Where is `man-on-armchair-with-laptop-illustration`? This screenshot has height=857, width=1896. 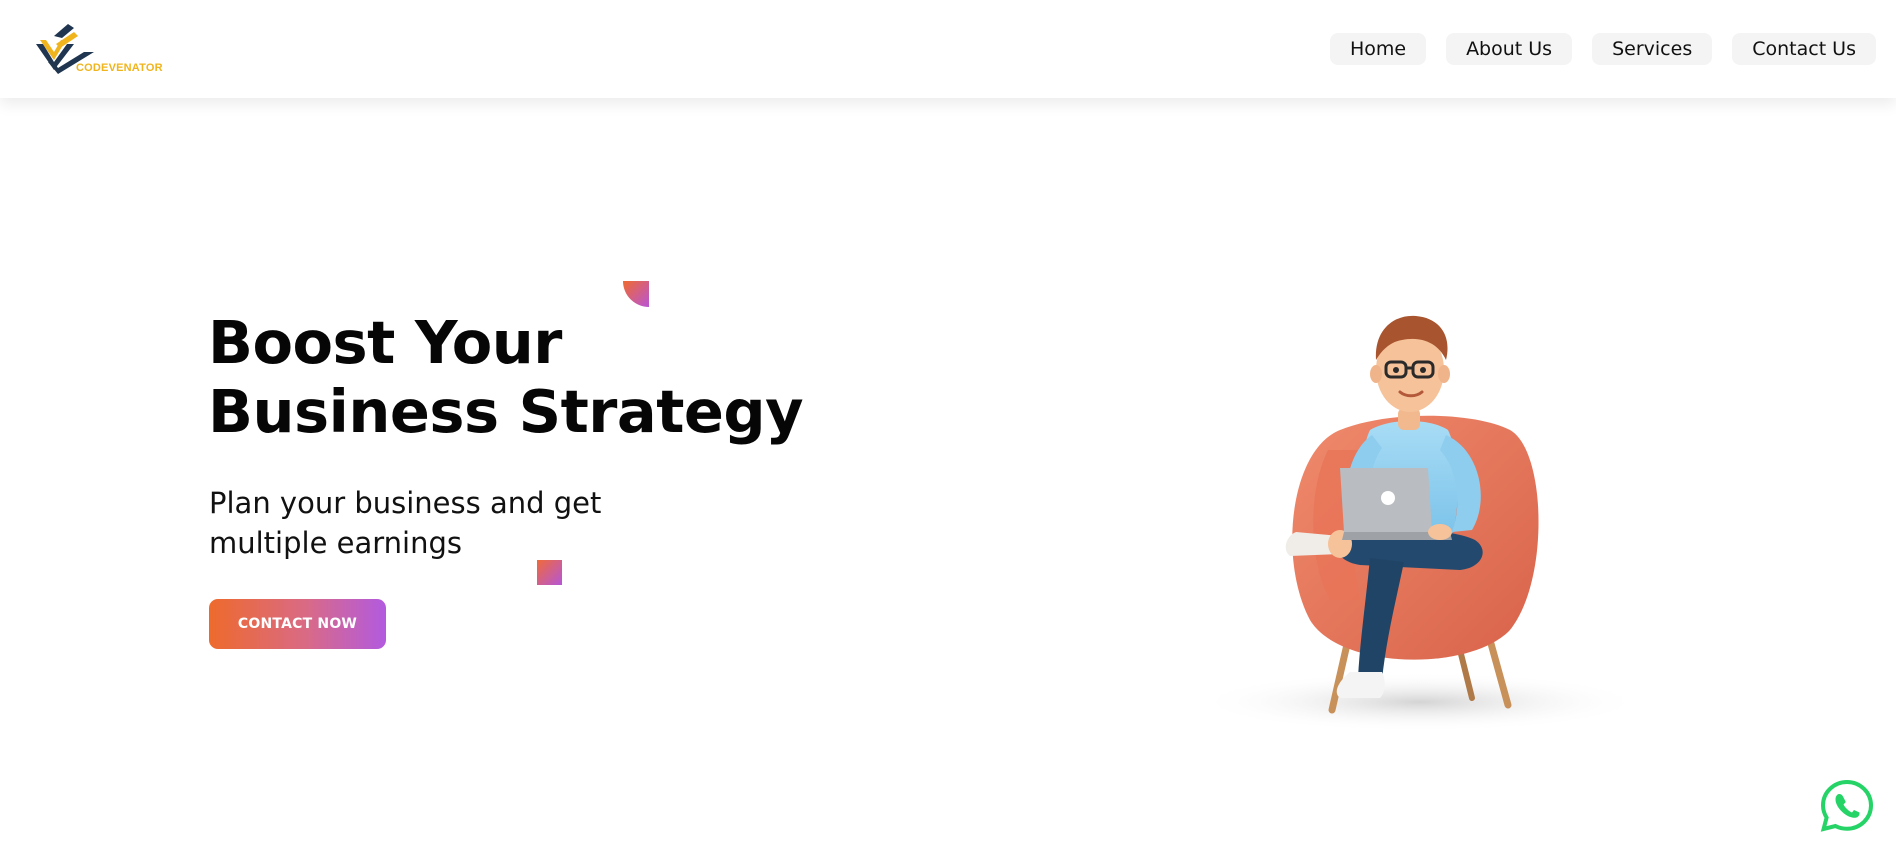
man-on-armchair-with-laptop-illustration is located at coordinates (1425, 520).